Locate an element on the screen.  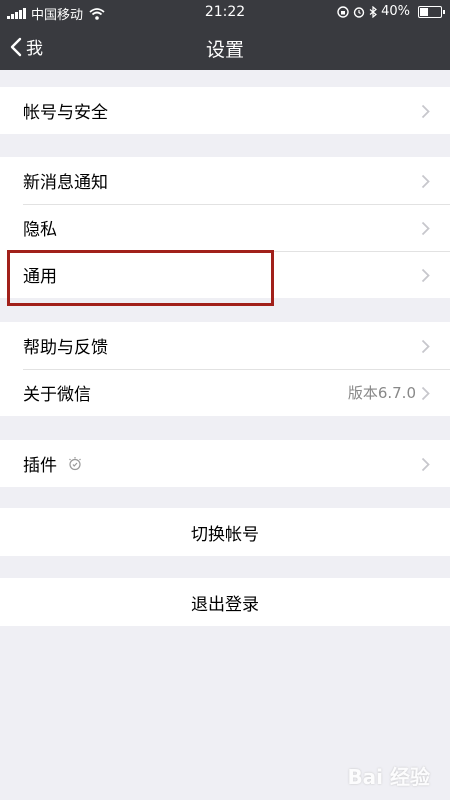
item-label: 隐私 is located at coordinates (40, 230).